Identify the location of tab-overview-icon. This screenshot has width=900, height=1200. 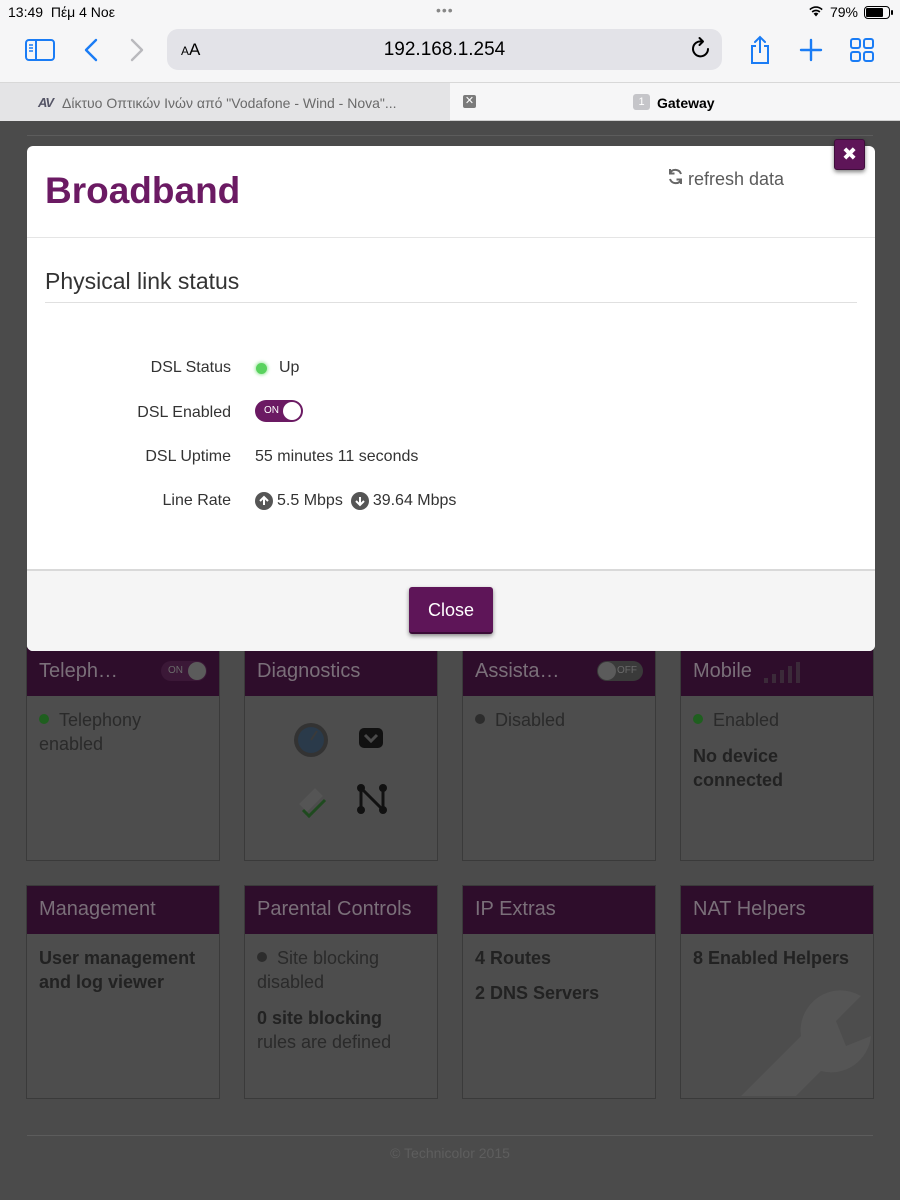
(862, 50).